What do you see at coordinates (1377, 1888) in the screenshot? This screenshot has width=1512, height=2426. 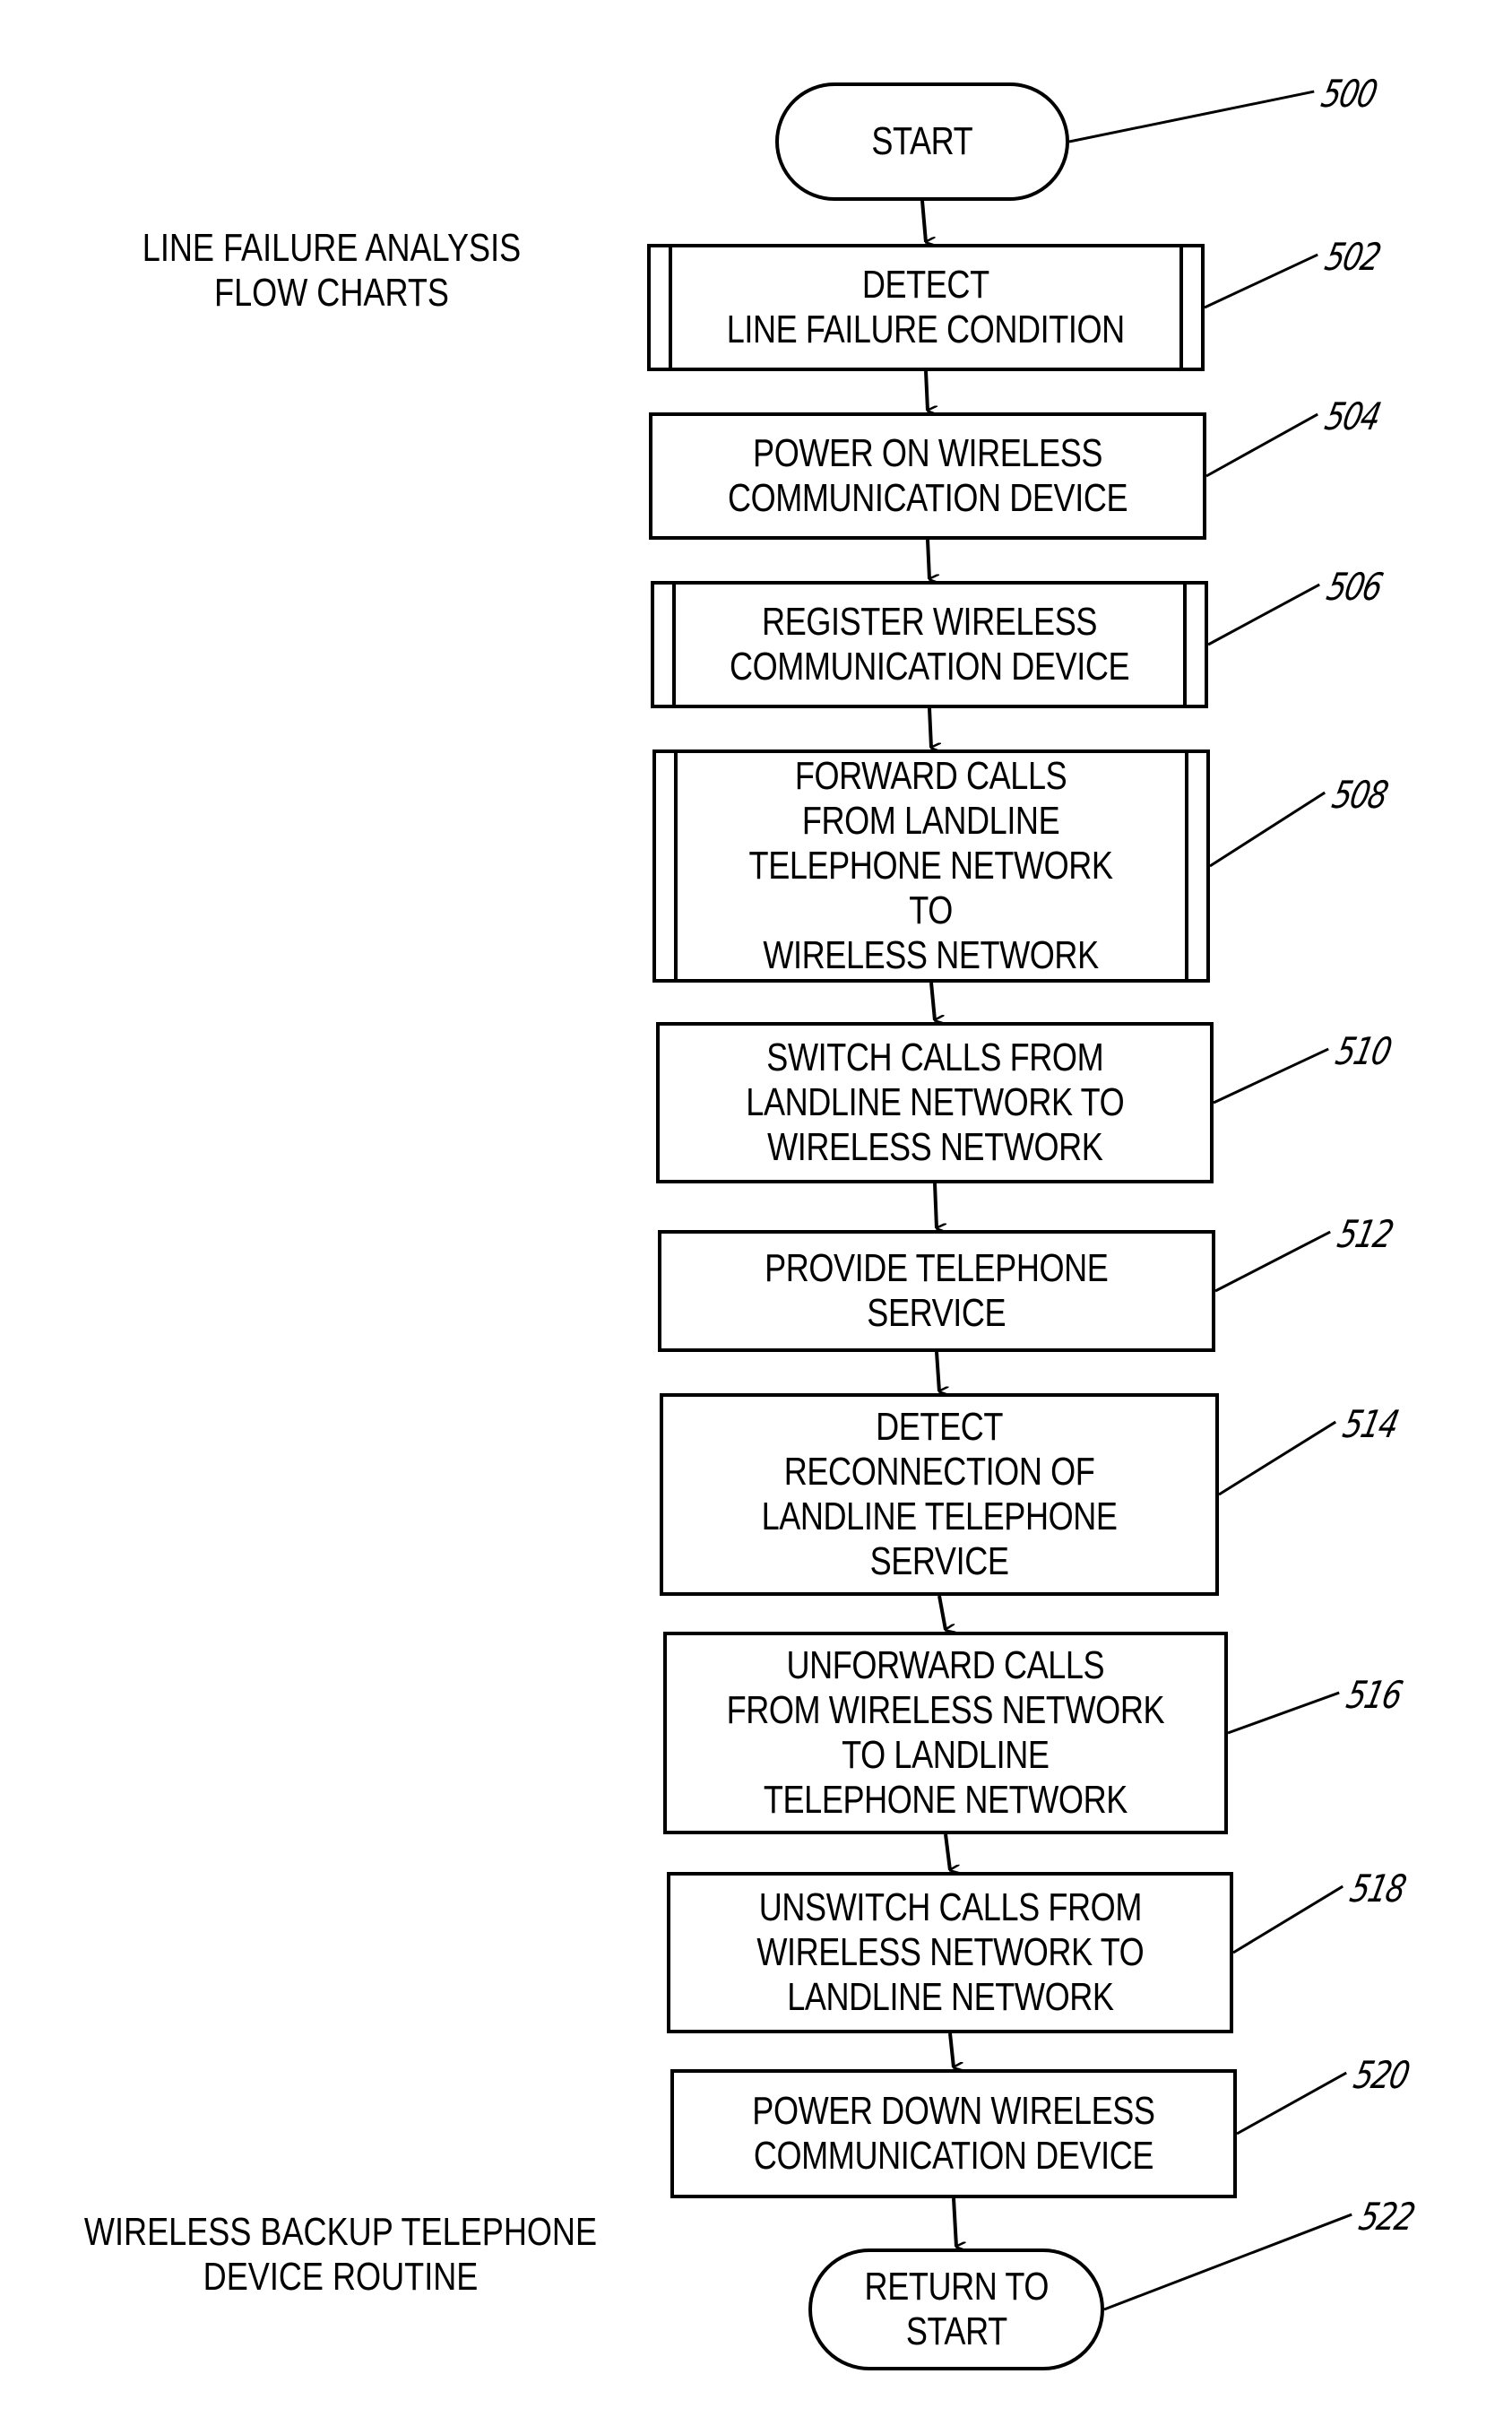 I see `ref-518: 518` at bounding box center [1377, 1888].